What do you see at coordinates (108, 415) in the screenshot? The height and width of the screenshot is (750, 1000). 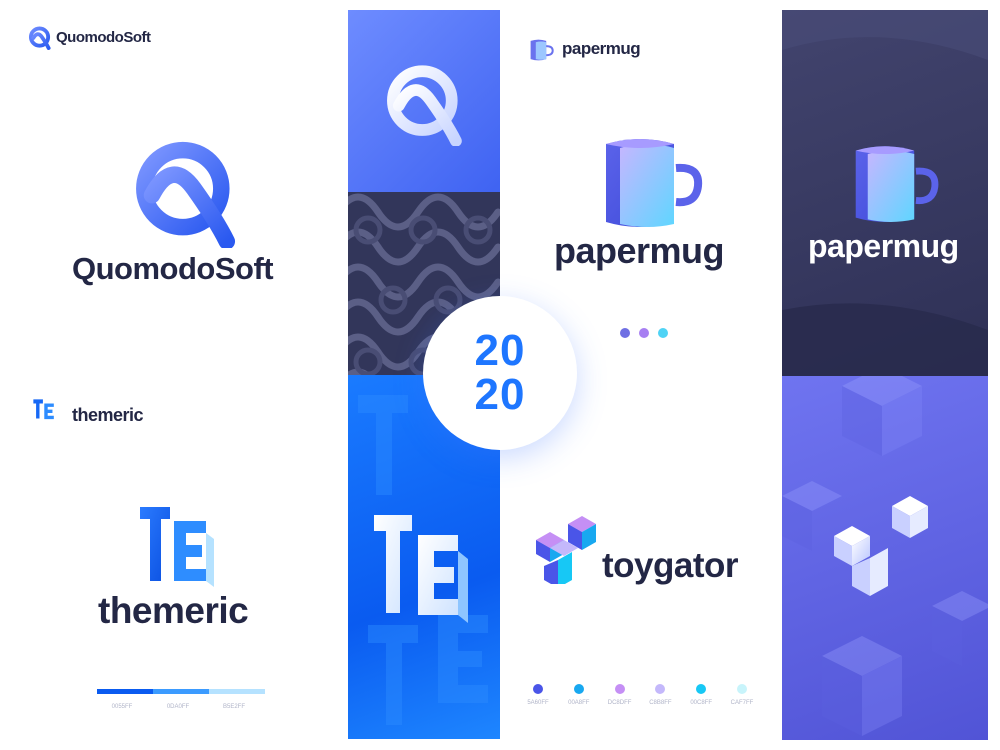 I see `themeric-small-wordmark: themeric` at bounding box center [108, 415].